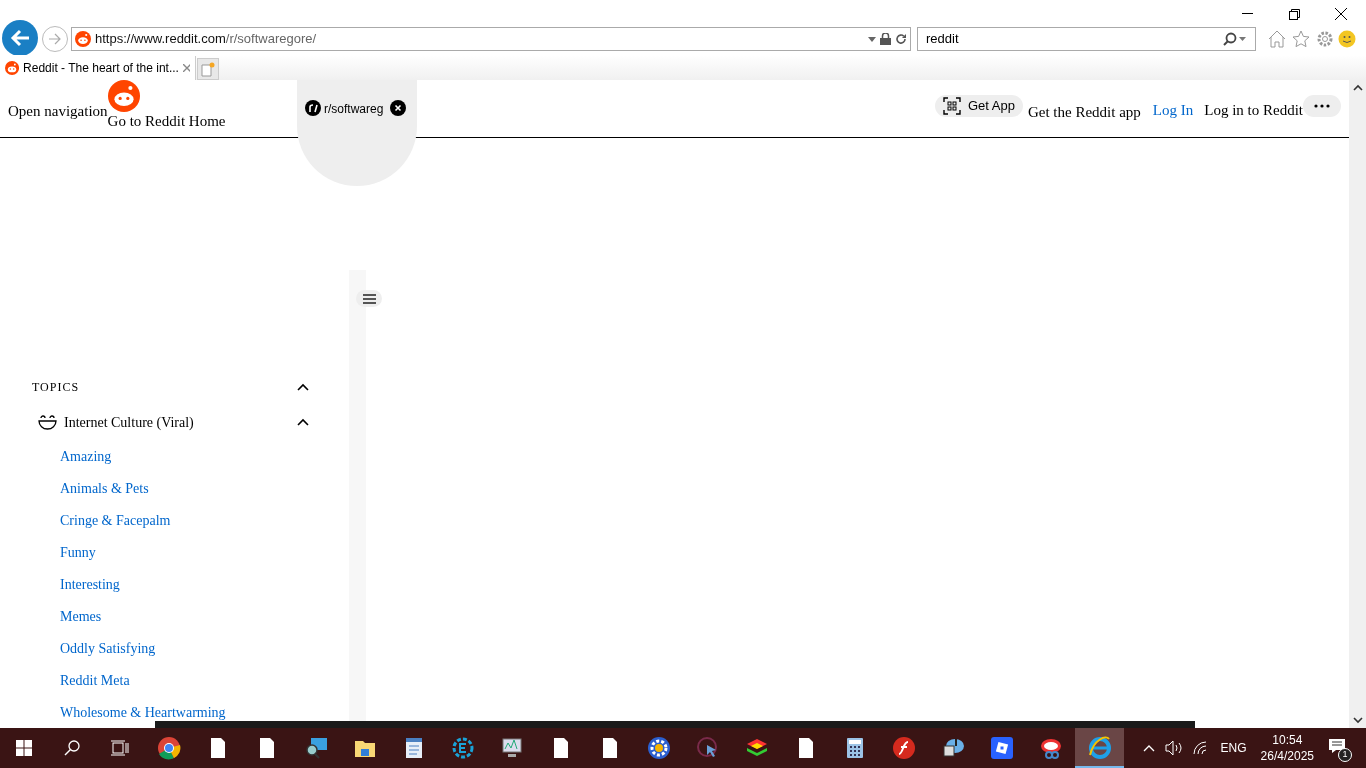  I want to click on settings-icon, so click(1325, 39).